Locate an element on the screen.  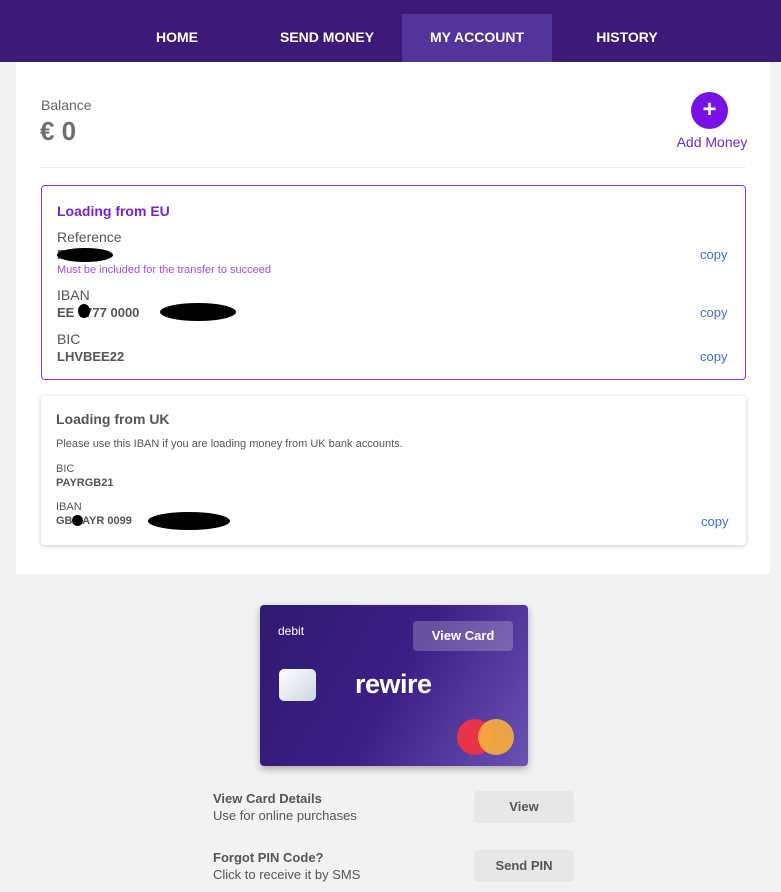
nav-history: HISTORY is located at coordinates (627, 38).